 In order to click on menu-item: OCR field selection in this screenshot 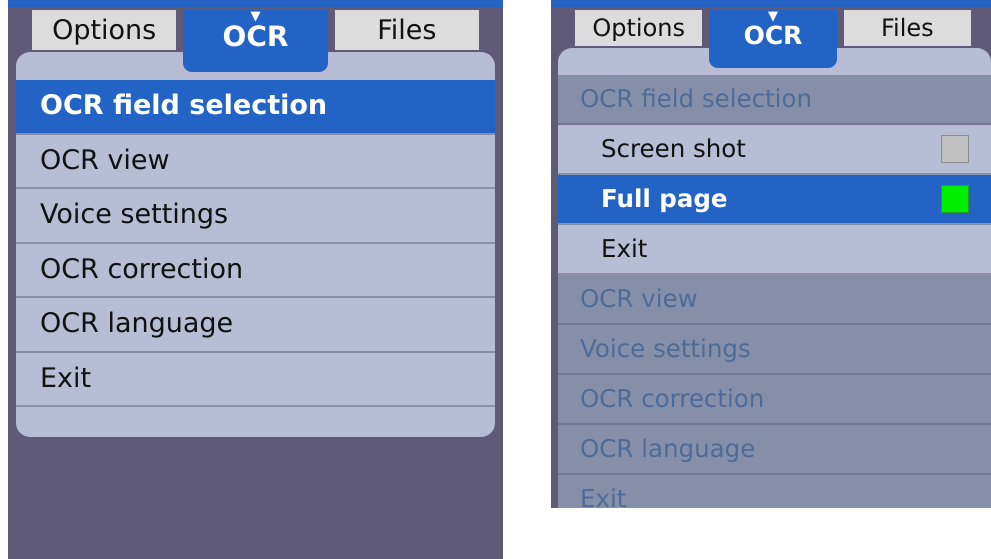, I will do `click(255, 107)`.